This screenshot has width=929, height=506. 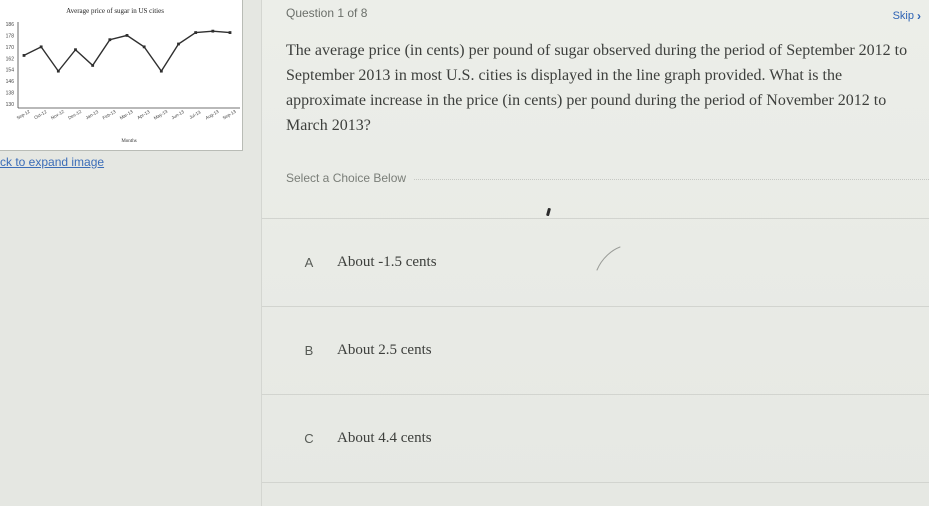 What do you see at coordinates (309, 350) in the screenshot?
I see `choice-letter: B` at bounding box center [309, 350].